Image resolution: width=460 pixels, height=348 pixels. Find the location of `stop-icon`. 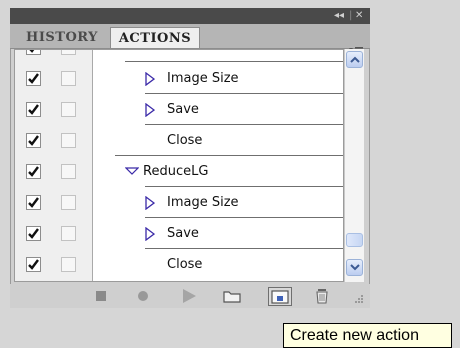

stop-icon is located at coordinates (101, 296).